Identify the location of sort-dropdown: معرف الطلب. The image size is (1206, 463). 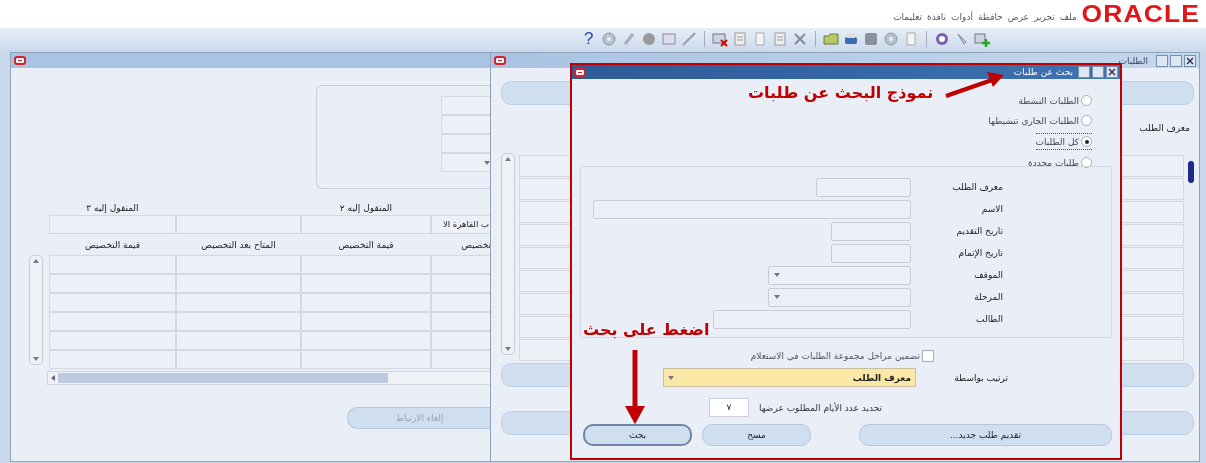
(789, 377).